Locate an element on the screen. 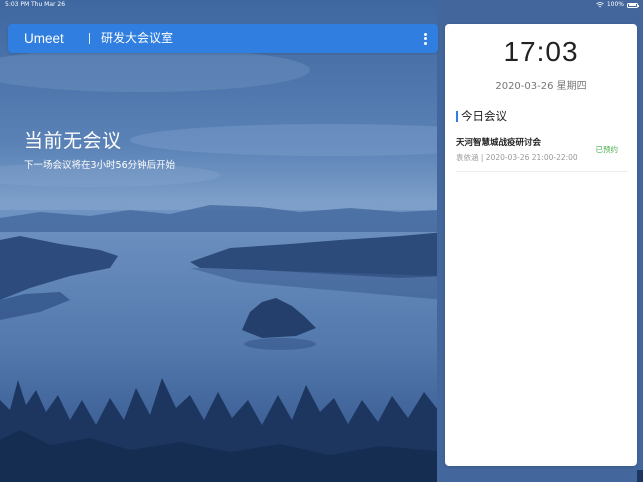  meeting-status-badge: 已预约 is located at coordinates (607, 149).